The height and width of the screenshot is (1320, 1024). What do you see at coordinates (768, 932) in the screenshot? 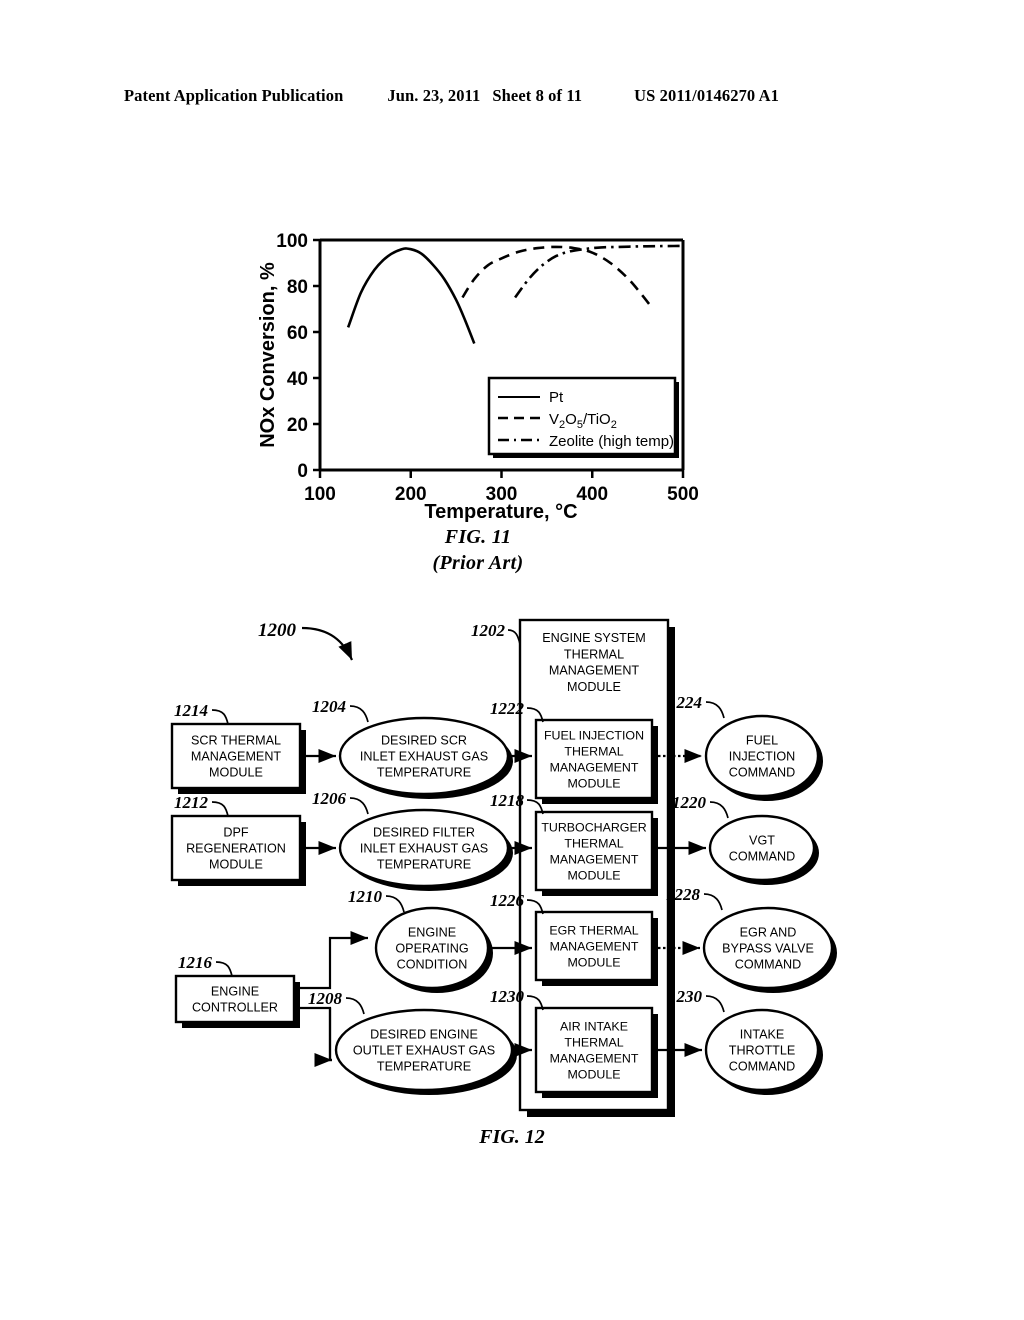
I see `command-label-line: EGR AND` at bounding box center [768, 932].